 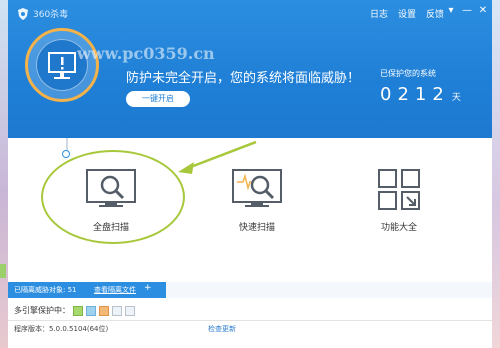 I want to click on protected-days-counter: 0212 天, so click(x=420, y=94).